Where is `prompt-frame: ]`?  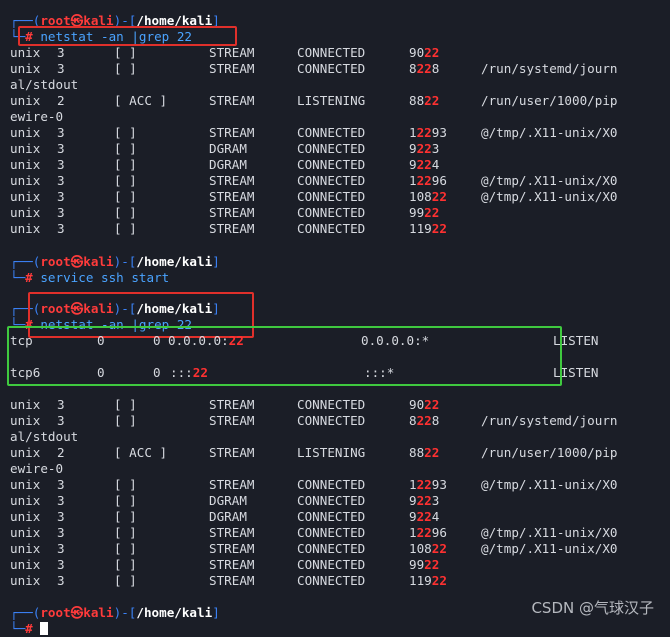
prompt-frame: ] is located at coordinates (216, 612).